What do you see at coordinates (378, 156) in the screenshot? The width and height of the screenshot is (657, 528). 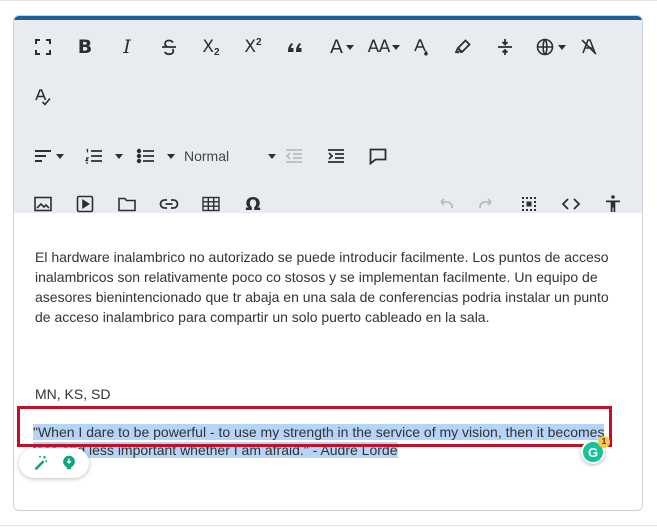 I see `comment-icon` at bounding box center [378, 156].